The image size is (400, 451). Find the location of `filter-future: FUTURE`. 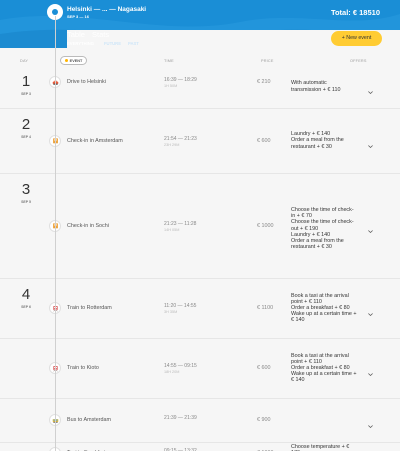

filter-future: FUTURE is located at coordinates (112, 43).